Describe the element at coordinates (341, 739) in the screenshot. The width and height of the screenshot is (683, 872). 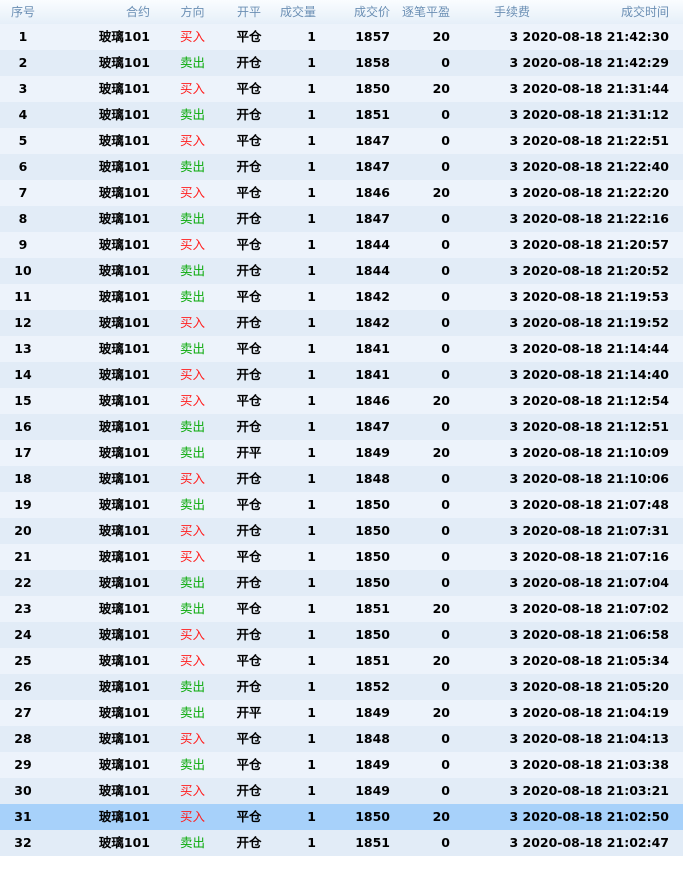
I see `table-row: 28 玻璃101 买入 平仓 1 1848 0 3 2020-08-18 21:04:13` at that location.